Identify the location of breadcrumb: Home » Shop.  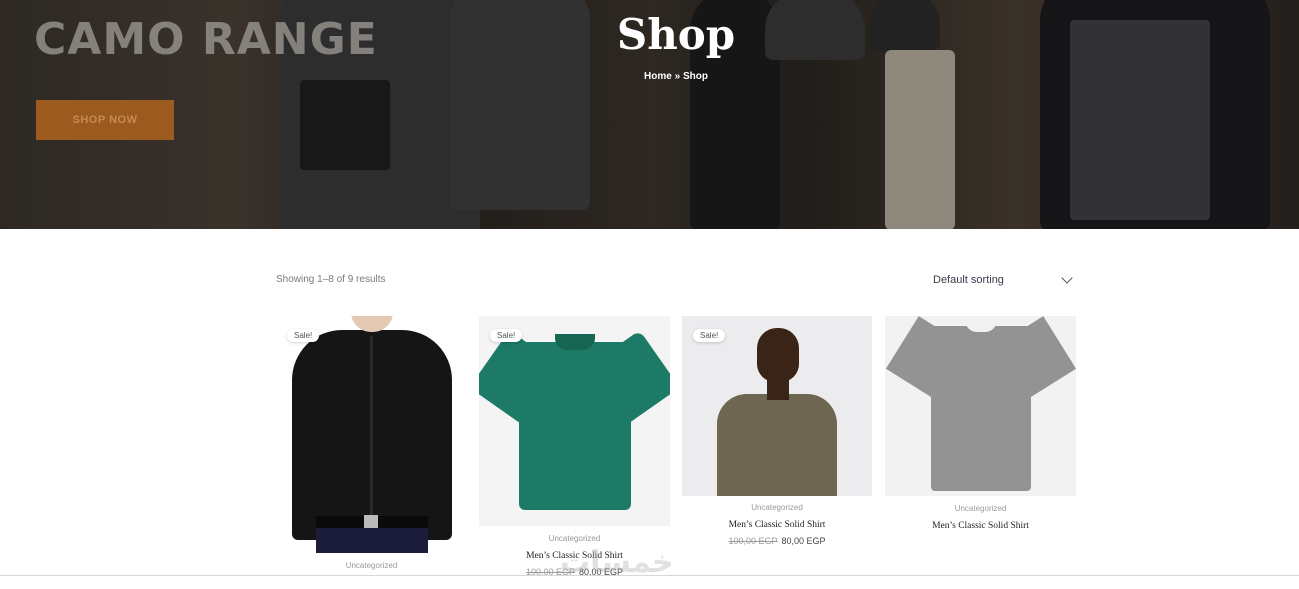
(649, 76).